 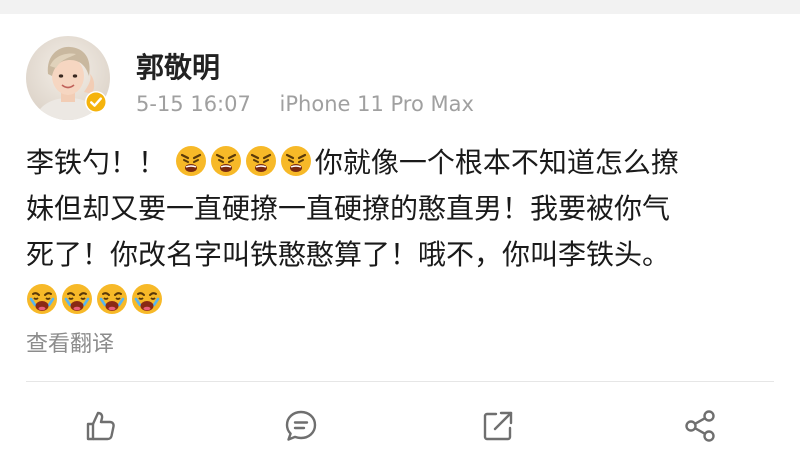 I want to click on post-text-line-3: 死了！你改名字叫铁憨憨算了！哦不，你叫李铁头。, so click(x=348, y=254).